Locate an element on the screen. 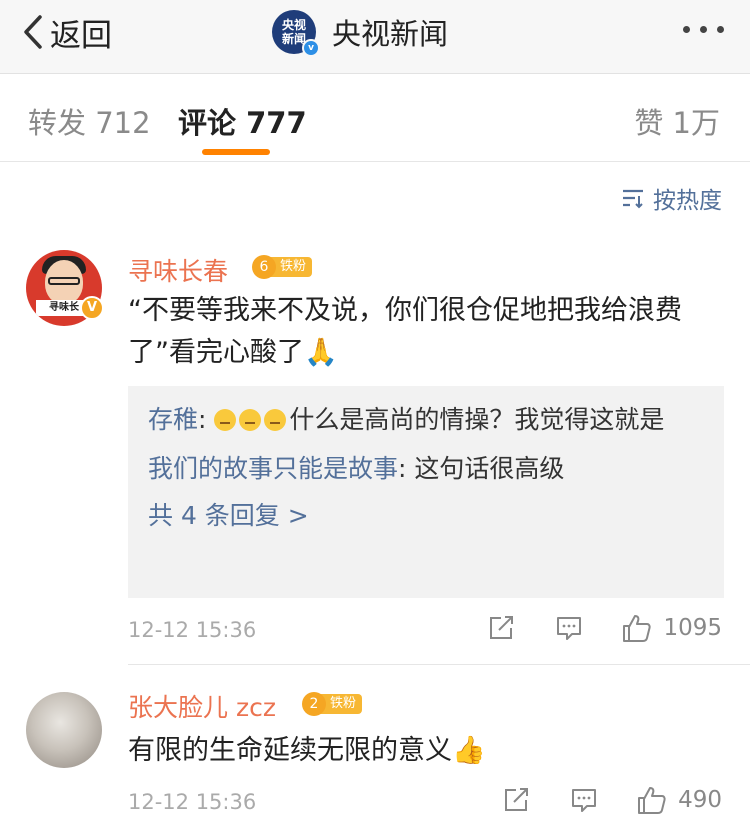 This screenshot has height=831, width=750. reply-item: 存稚: 什么是高尚的情操？我觉得这就是 is located at coordinates (426, 419).